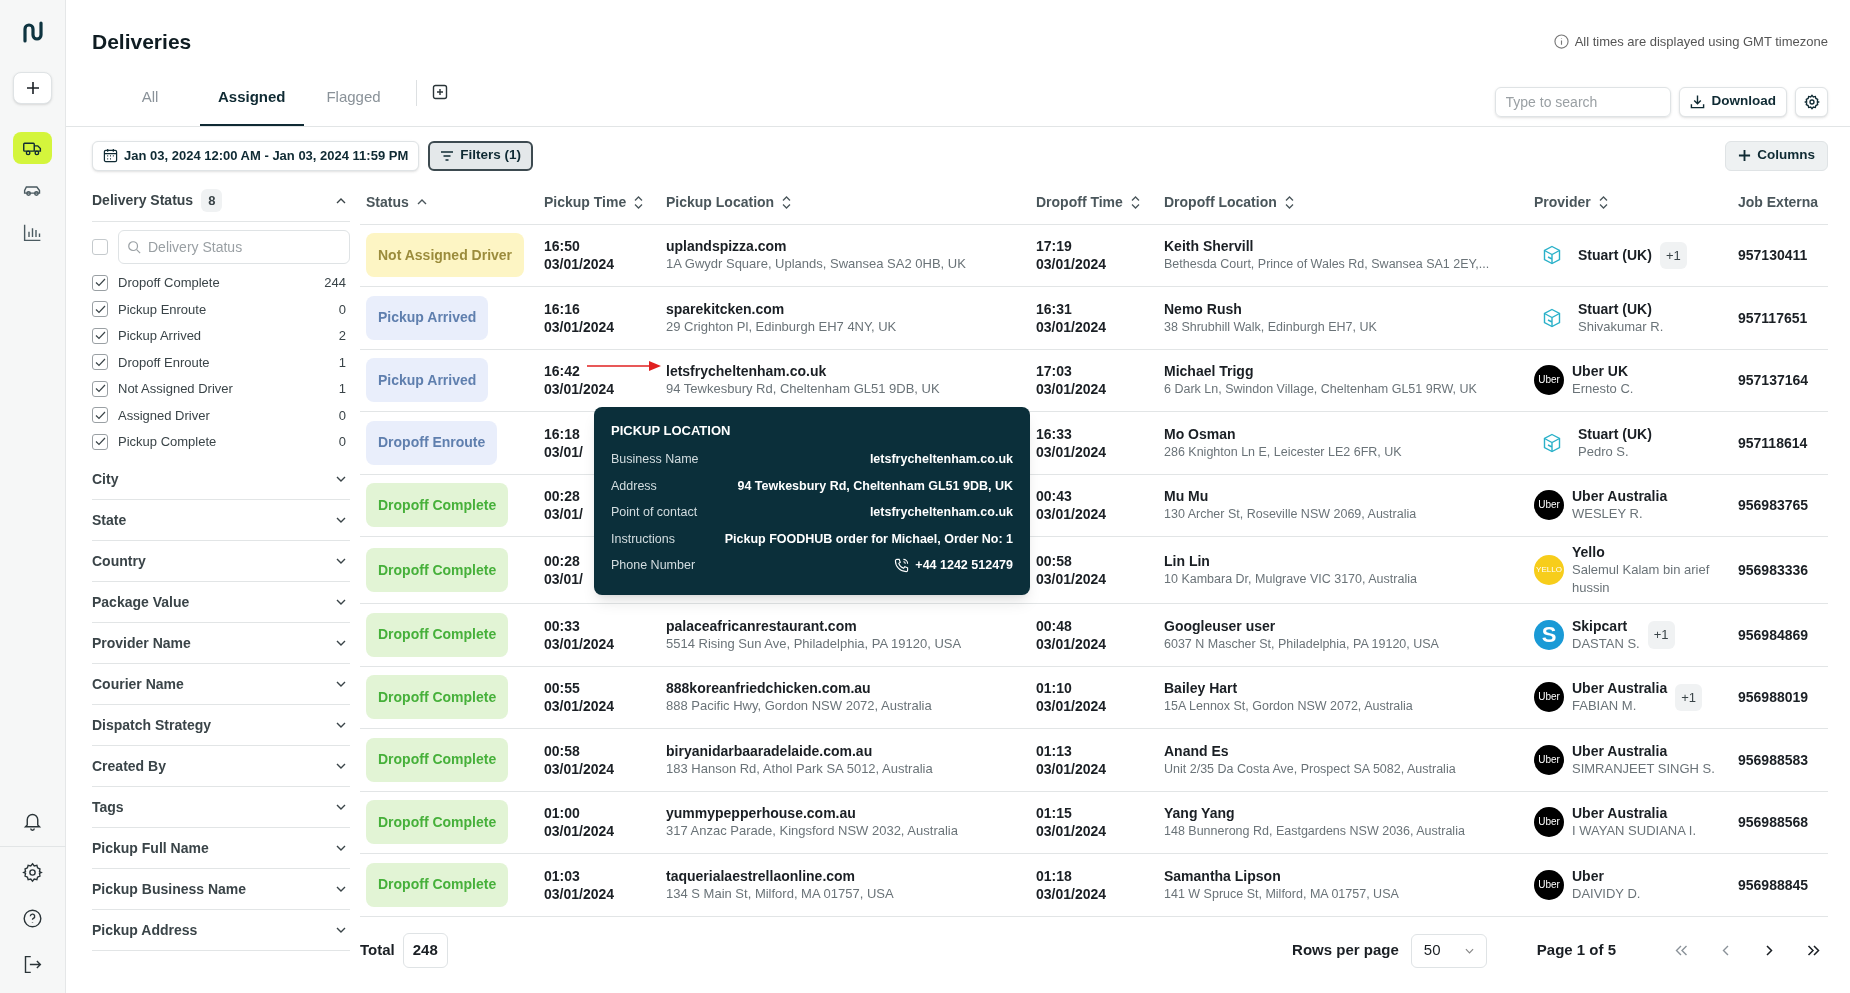 This screenshot has height=993, width=1850. I want to click on filter-section-header: Provider Name, so click(221, 643).